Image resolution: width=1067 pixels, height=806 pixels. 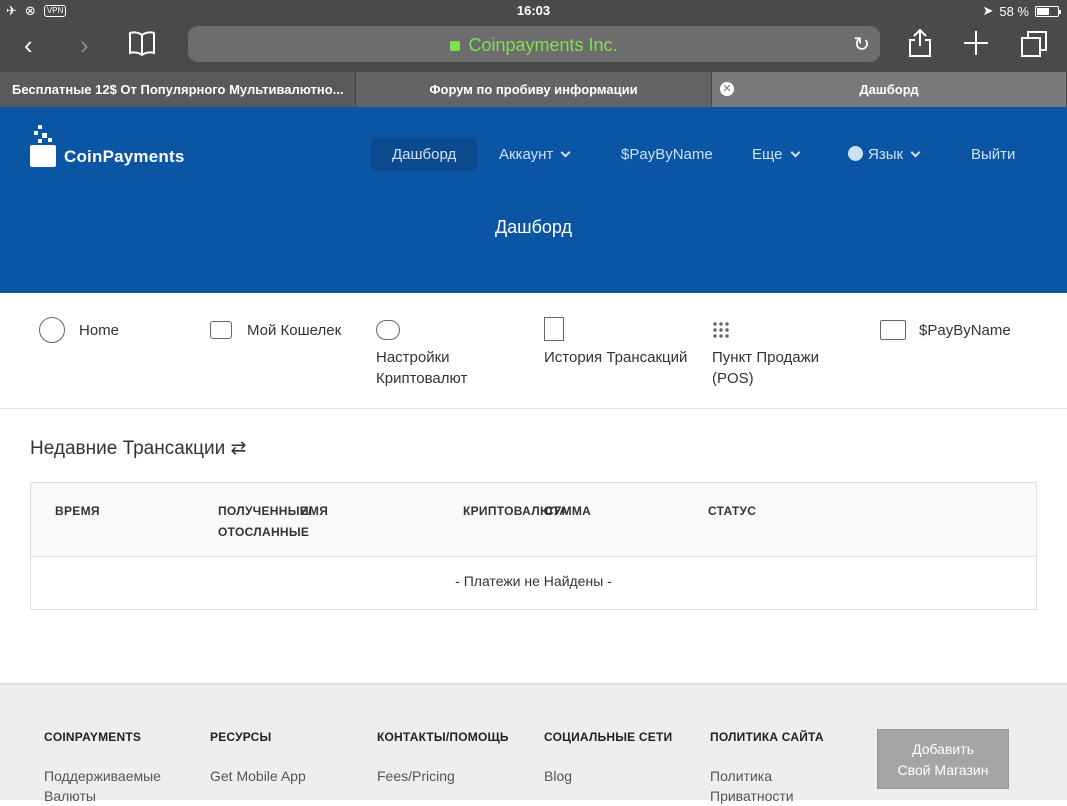 I want to click on add-store-label: Свой Магазин, so click(x=943, y=770).